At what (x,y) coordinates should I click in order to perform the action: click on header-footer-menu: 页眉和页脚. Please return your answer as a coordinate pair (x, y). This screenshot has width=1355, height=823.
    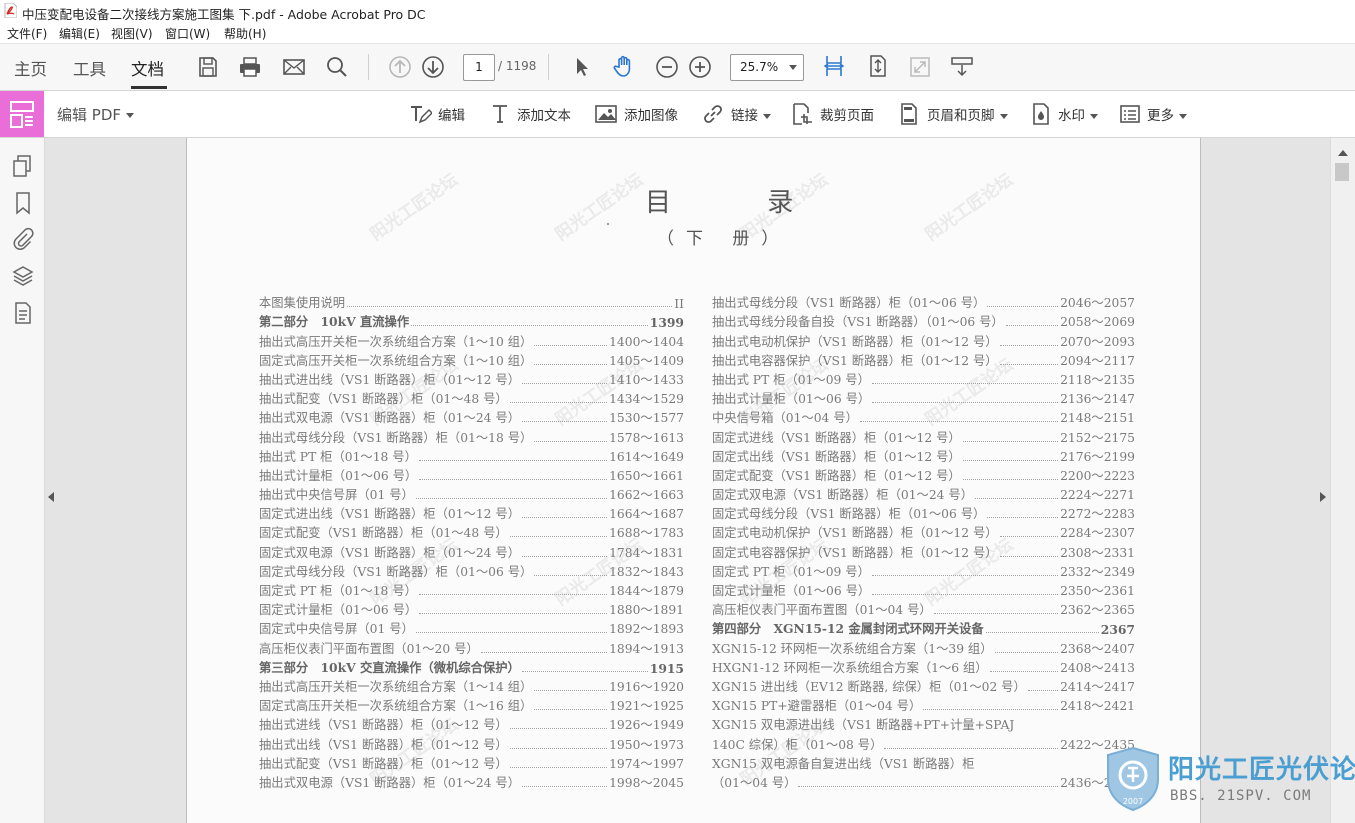
    Looking at the image, I should click on (967, 114).